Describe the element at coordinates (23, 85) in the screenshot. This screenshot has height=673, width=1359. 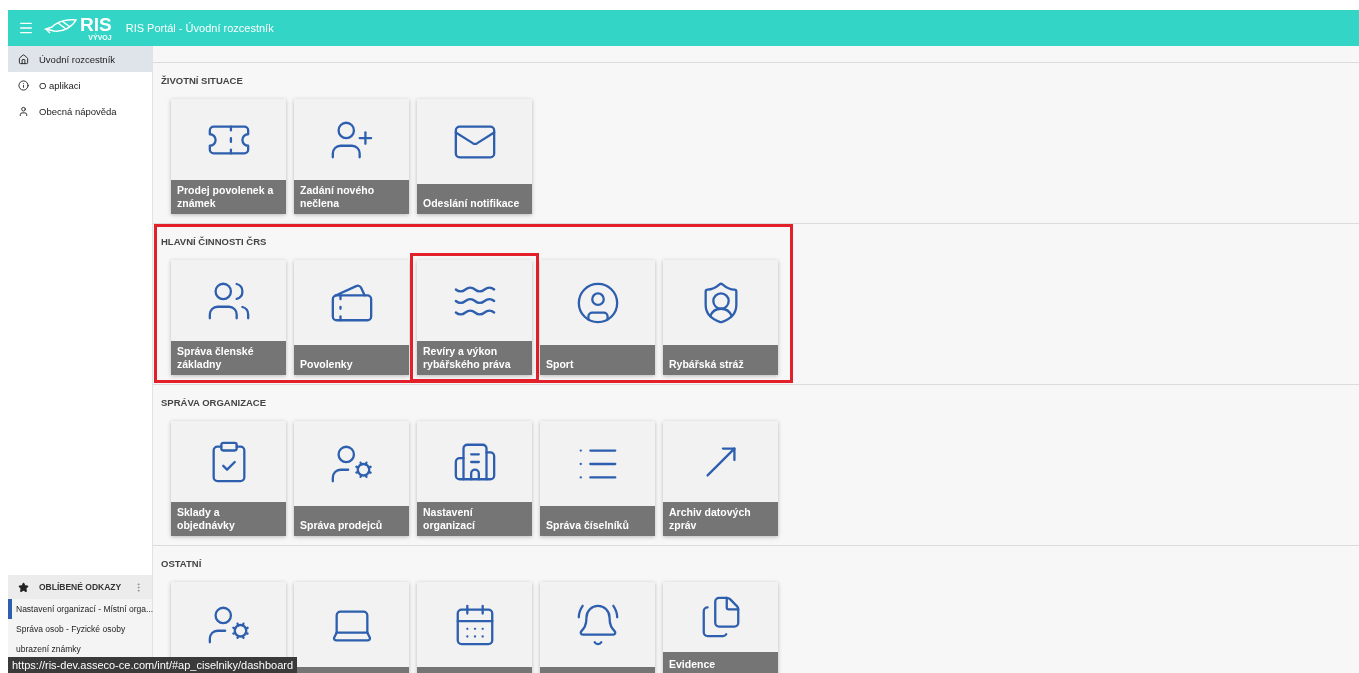
I see `info-icon` at that location.